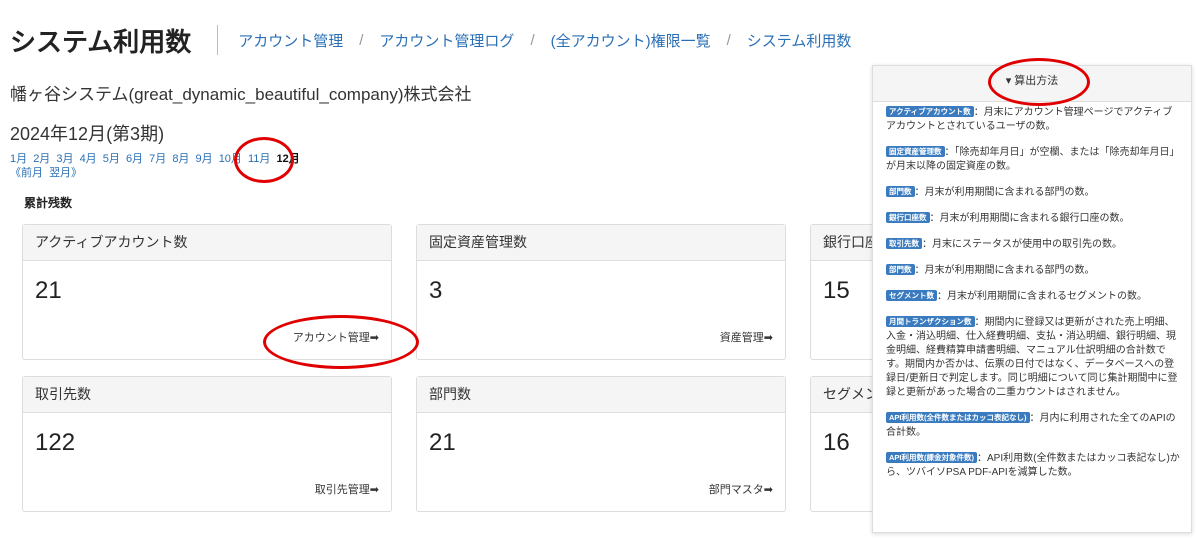 Image resolution: width=1196 pixels, height=539 pixels. Describe the element at coordinates (930, 321) in the screenshot. I see `definition-badge: 月間トランザクション数` at that location.